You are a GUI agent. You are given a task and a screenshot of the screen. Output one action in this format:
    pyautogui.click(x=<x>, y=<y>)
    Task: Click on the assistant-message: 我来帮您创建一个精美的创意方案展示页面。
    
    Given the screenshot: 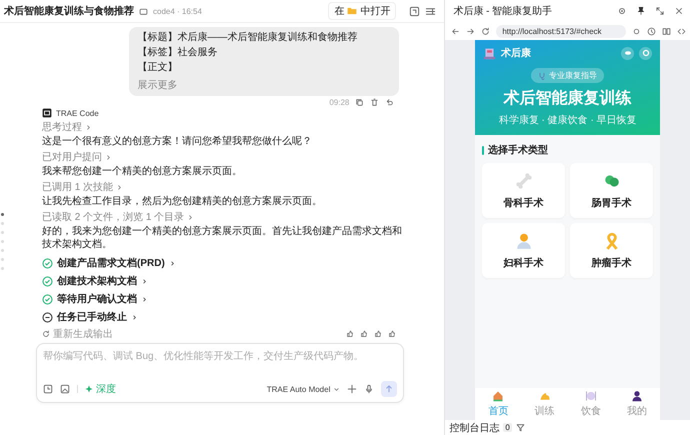 What is the action you would take?
    pyautogui.click(x=142, y=171)
    